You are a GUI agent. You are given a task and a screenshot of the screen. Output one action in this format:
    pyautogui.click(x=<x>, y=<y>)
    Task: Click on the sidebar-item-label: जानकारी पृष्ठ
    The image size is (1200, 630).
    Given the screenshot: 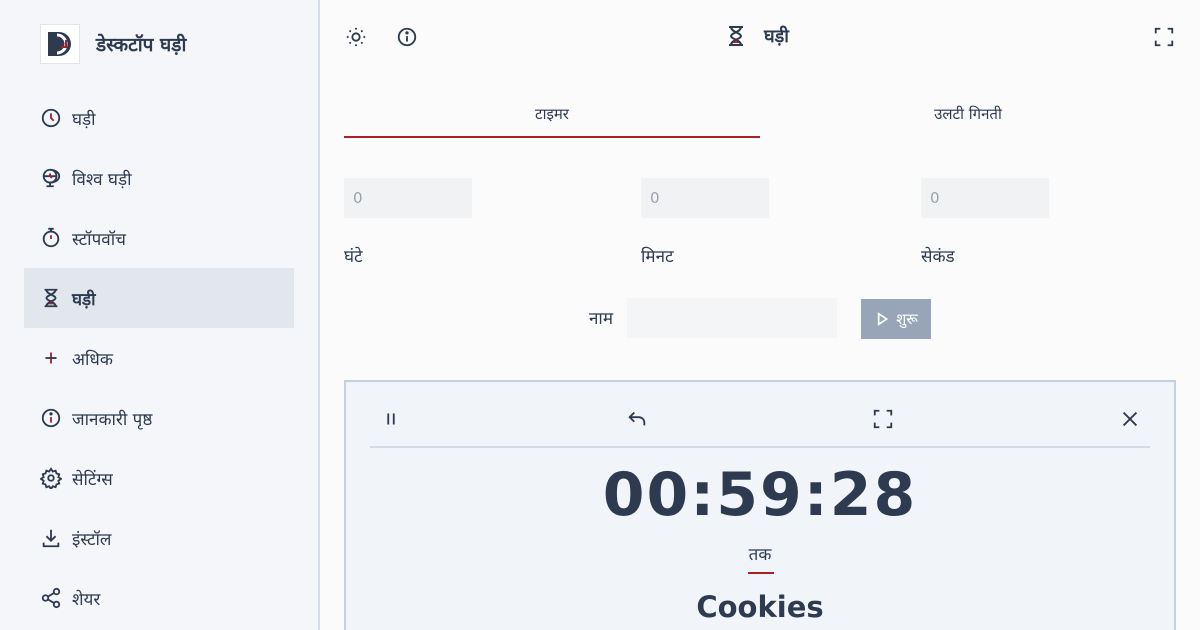 What is the action you would take?
    pyautogui.click(x=112, y=419)
    